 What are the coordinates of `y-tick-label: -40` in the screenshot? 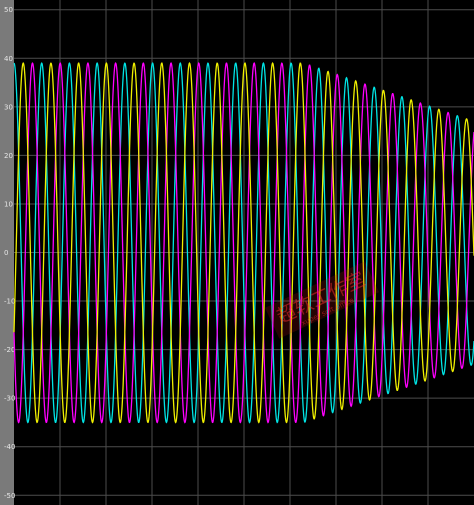 It's located at (9, 447).